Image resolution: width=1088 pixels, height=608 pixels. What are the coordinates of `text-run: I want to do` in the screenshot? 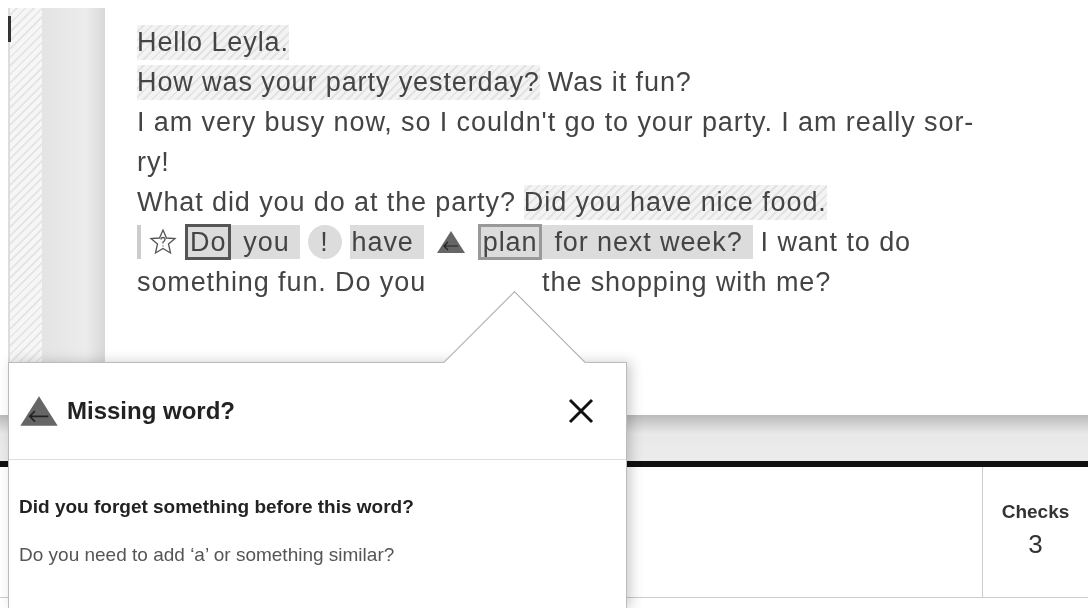 It's located at (835, 242).